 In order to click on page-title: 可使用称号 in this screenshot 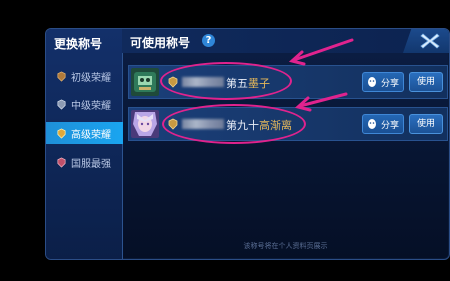, I will do `click(160, 43)`.